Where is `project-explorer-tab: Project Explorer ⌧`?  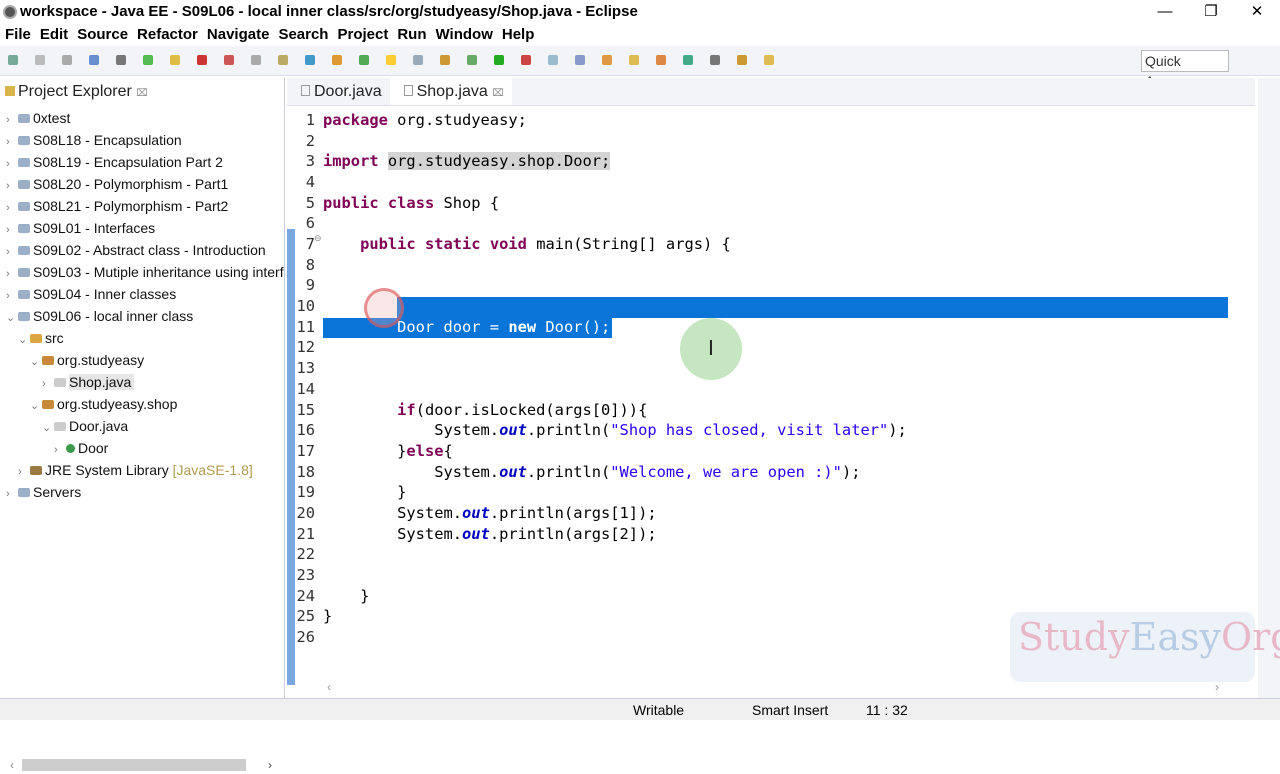
project-explorer-tab: Project Explorer ⌧ is located at coordinates (142, 92).